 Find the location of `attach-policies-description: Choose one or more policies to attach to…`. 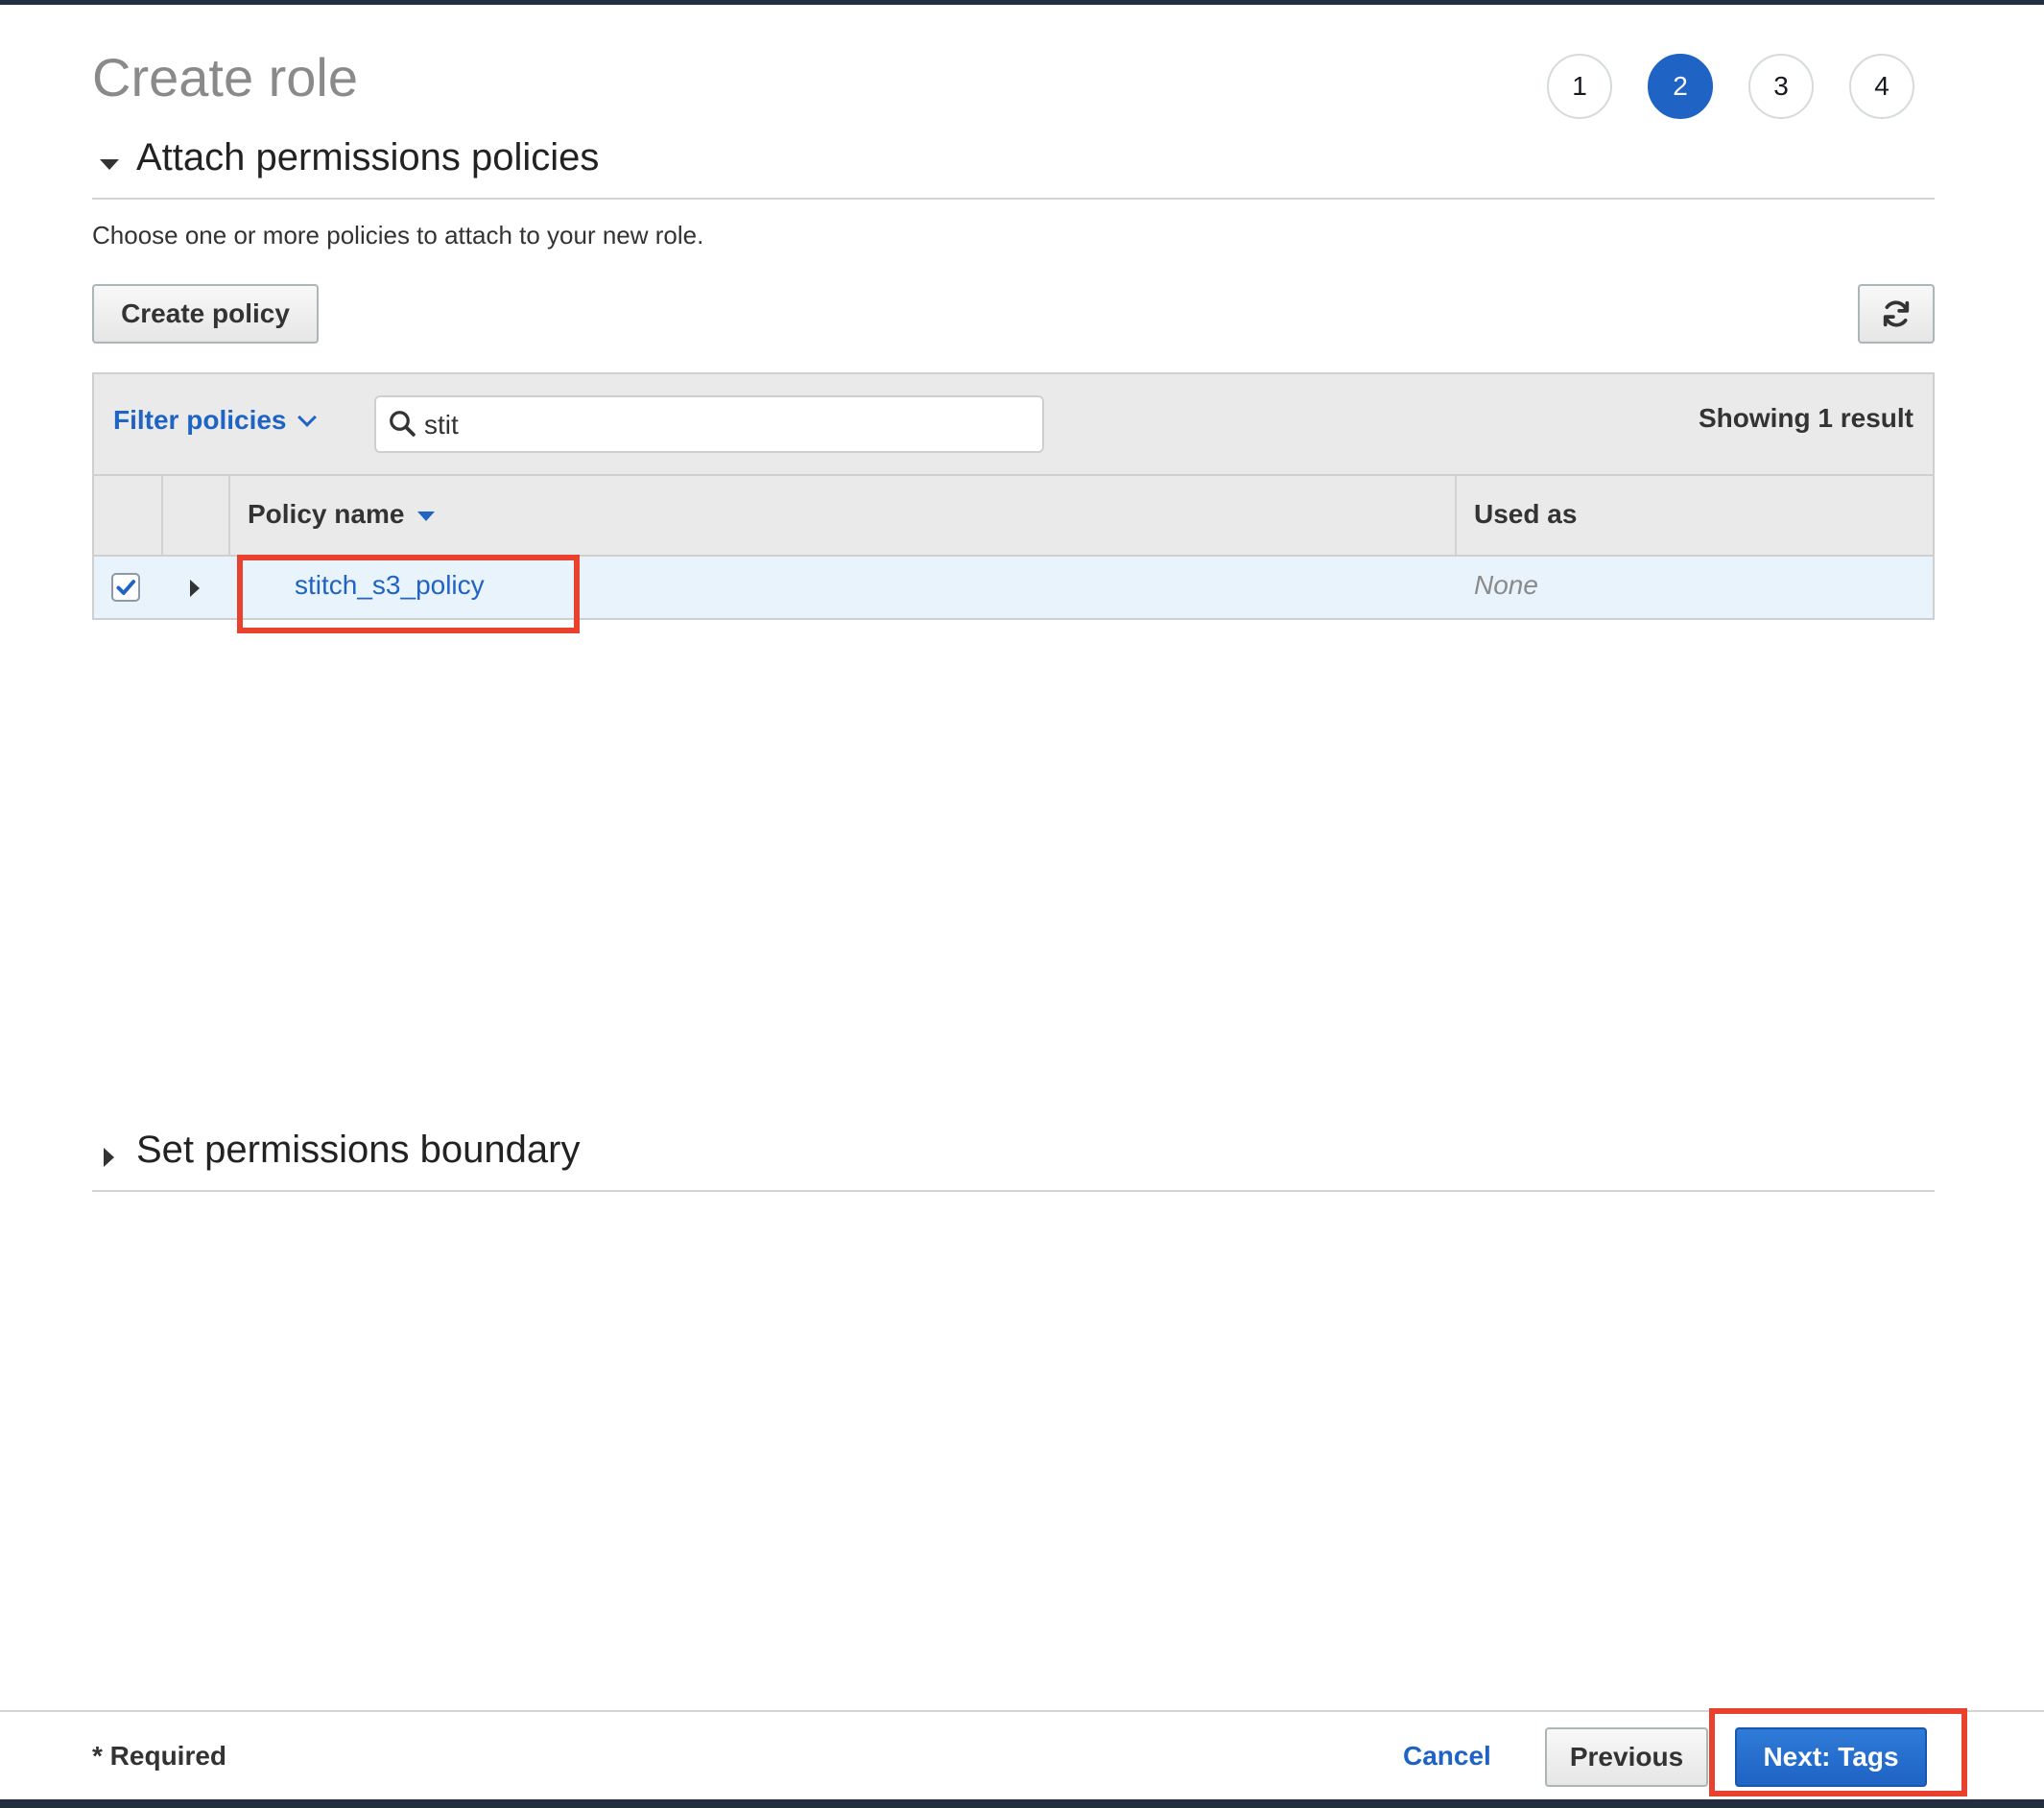

attach-policies-description: Choose one or more policies to attach to… is located at coordinates (398, 235).